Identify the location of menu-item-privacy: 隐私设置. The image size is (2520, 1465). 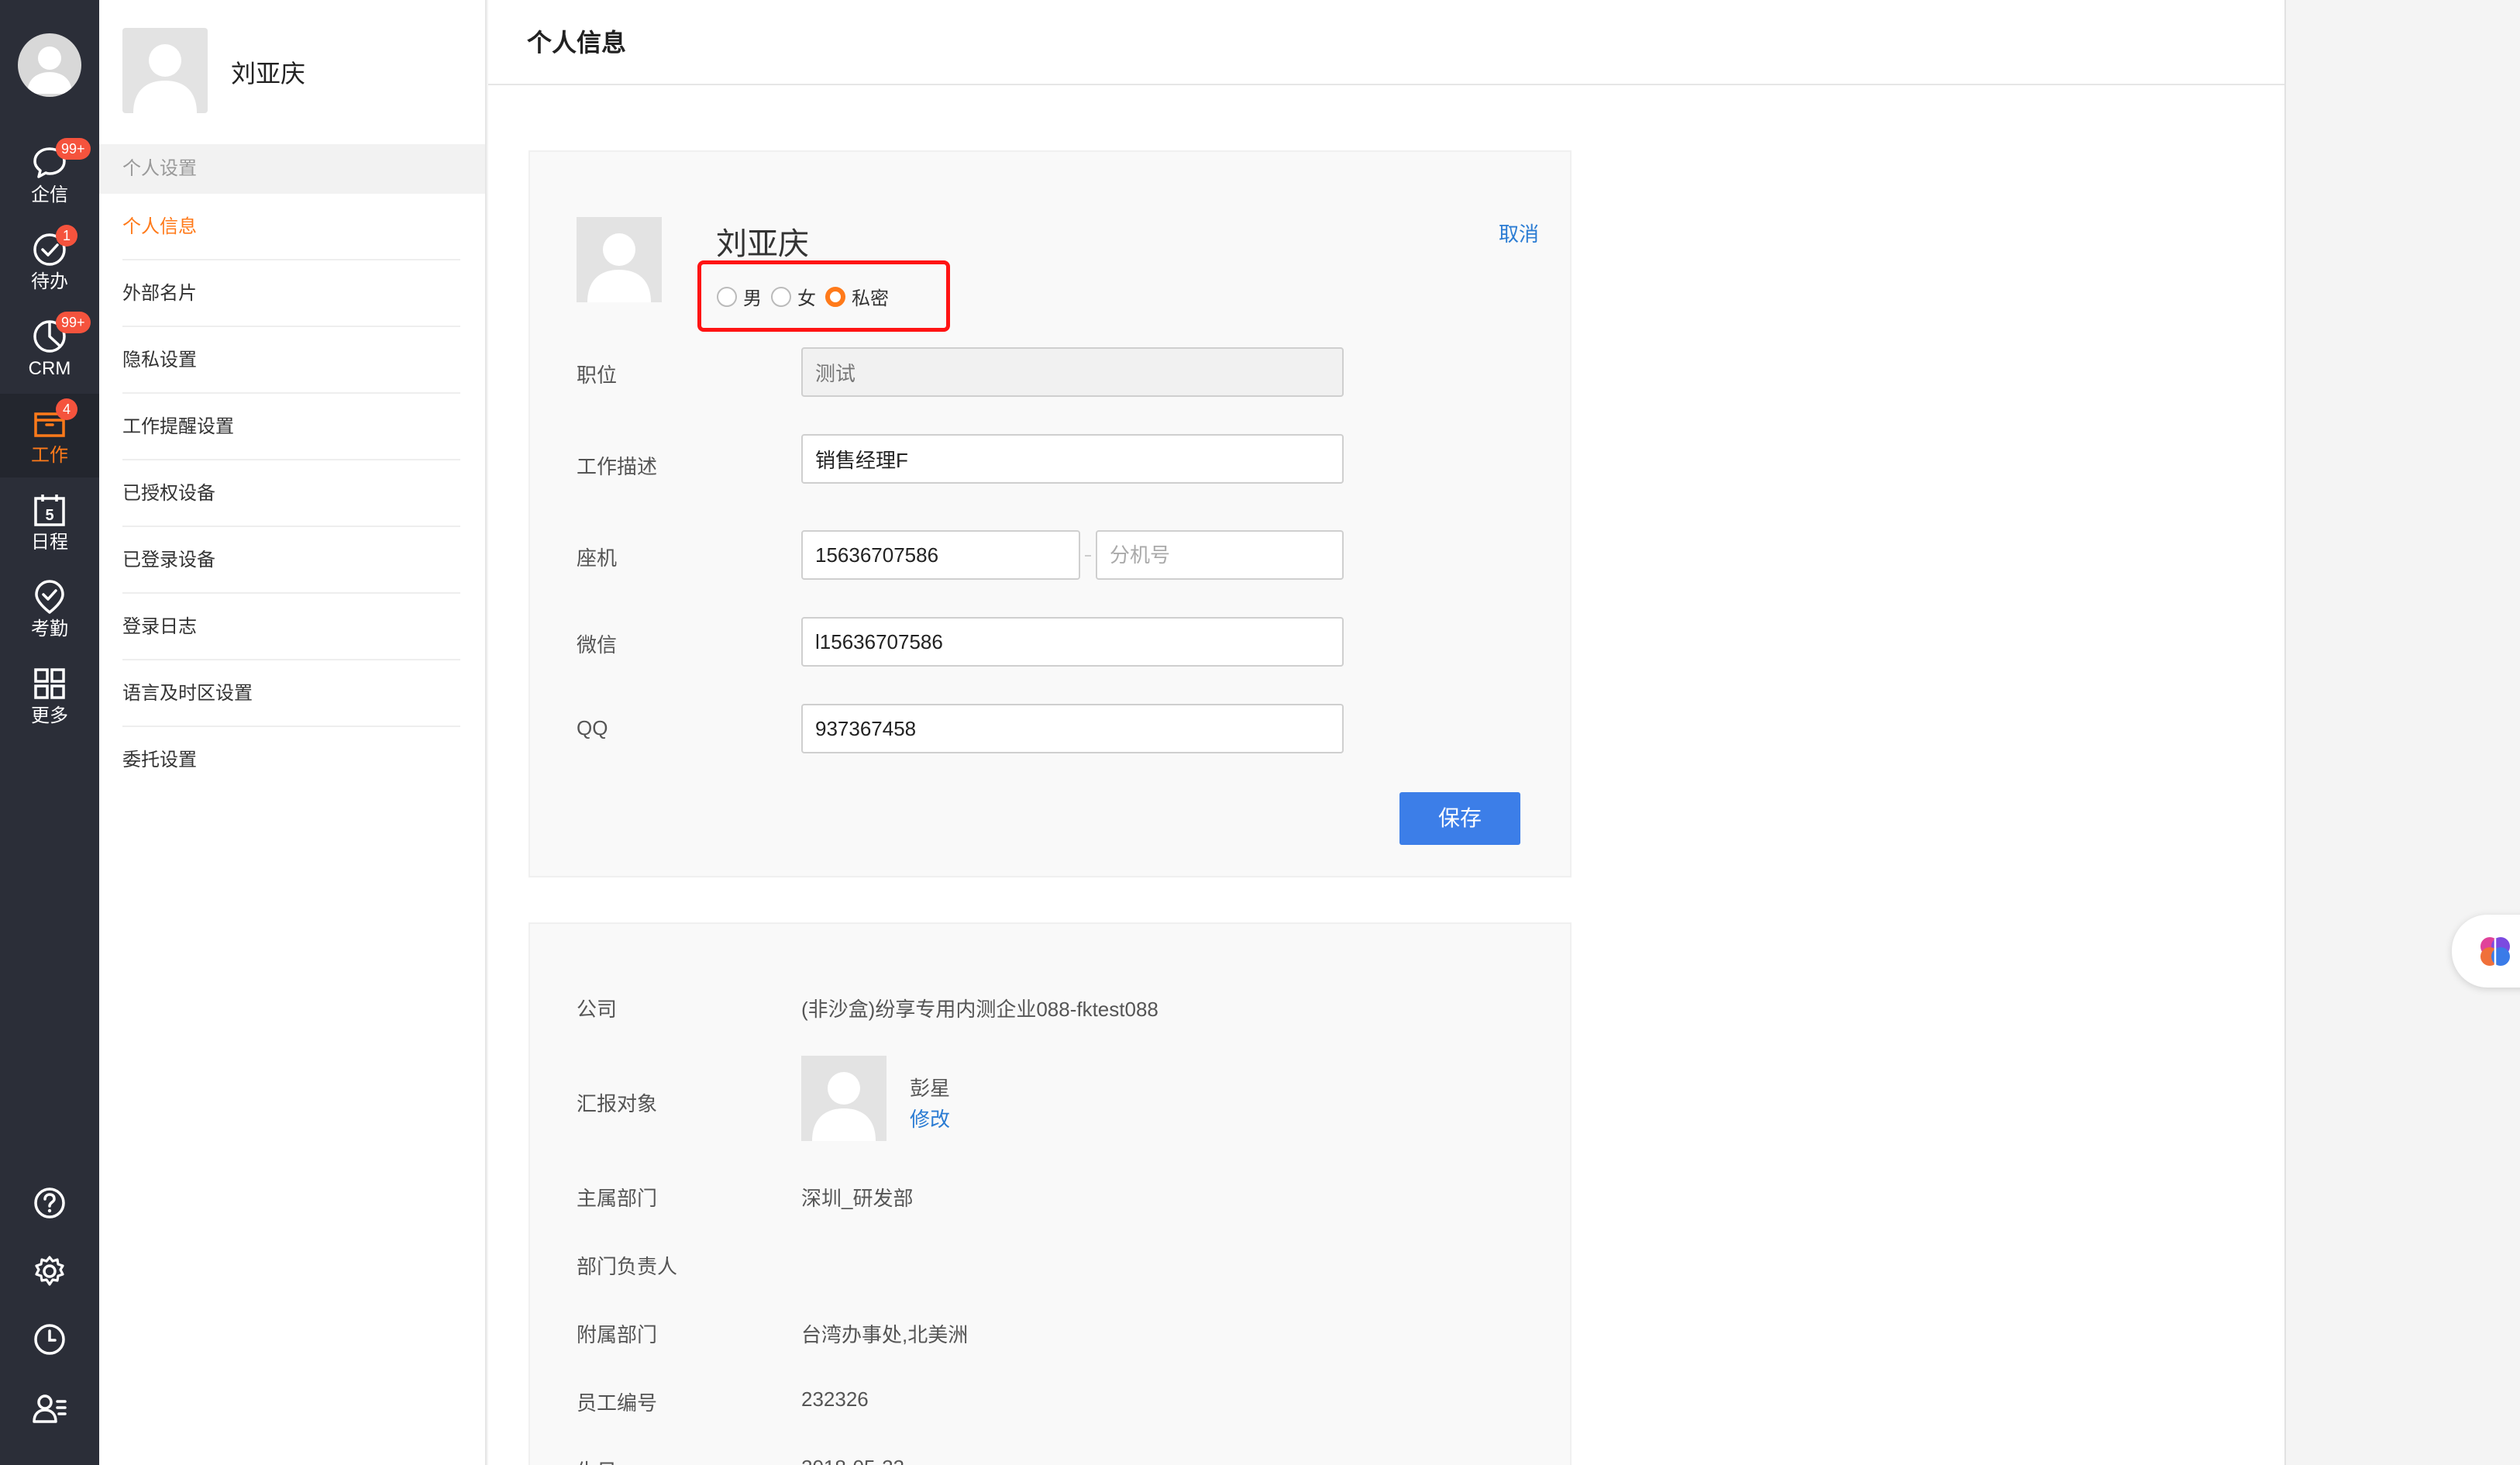
(291, 360).